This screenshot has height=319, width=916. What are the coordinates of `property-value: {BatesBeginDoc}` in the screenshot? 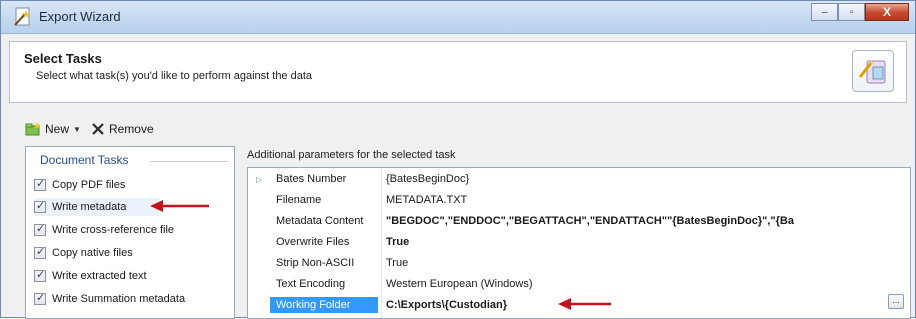 It's located at (427, 179).